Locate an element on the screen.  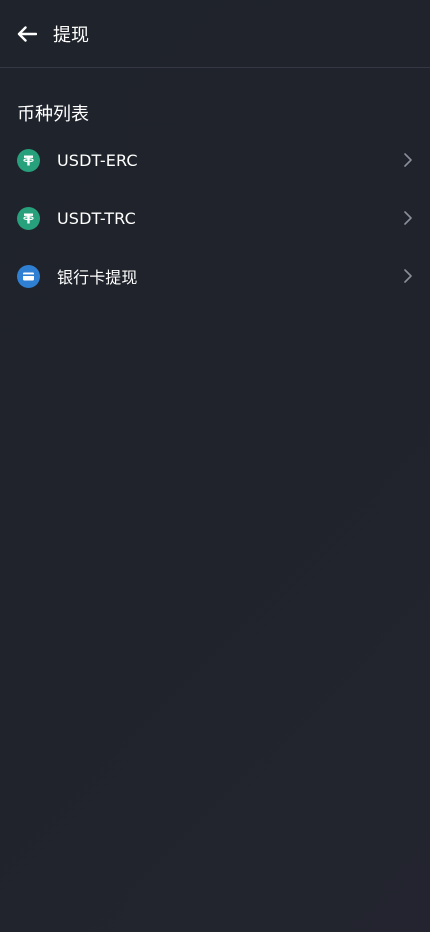
bank-card-icon is located at coordinates (28, 276).